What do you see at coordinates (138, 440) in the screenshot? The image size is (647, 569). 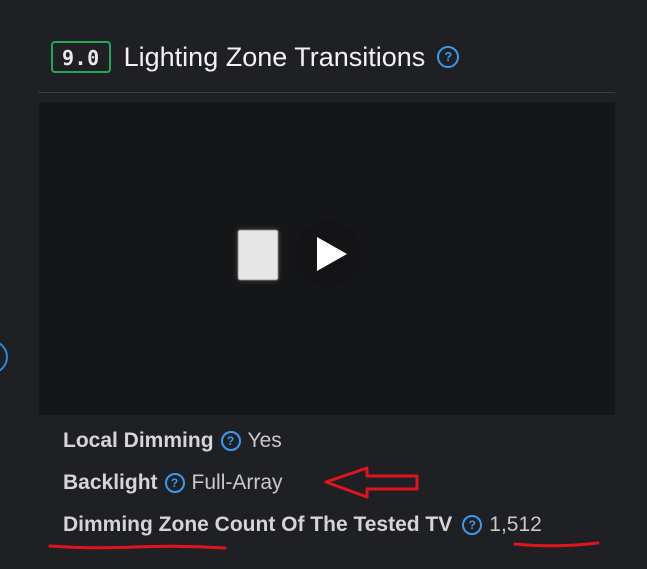 I see `spec-label: Local Dimming` at bounding box center [138, 440].